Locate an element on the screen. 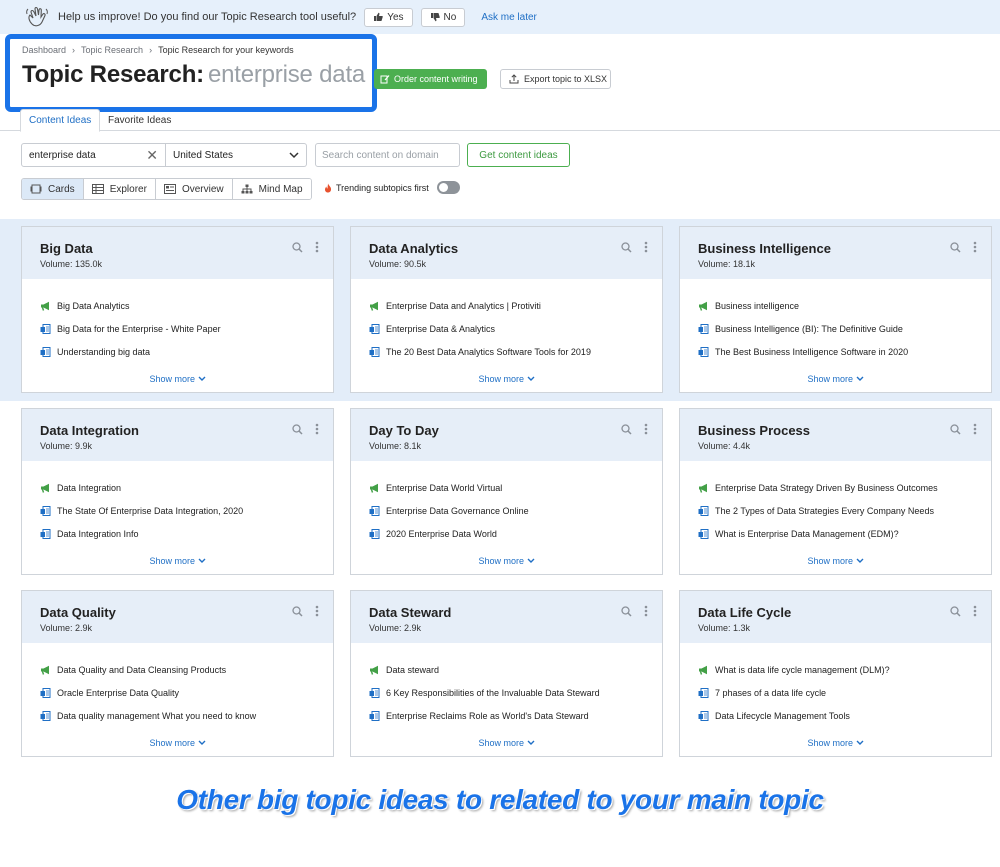 This screenshot has height=867, width=1000. idea-title: Data Integration is located at coordinates (89, 487).